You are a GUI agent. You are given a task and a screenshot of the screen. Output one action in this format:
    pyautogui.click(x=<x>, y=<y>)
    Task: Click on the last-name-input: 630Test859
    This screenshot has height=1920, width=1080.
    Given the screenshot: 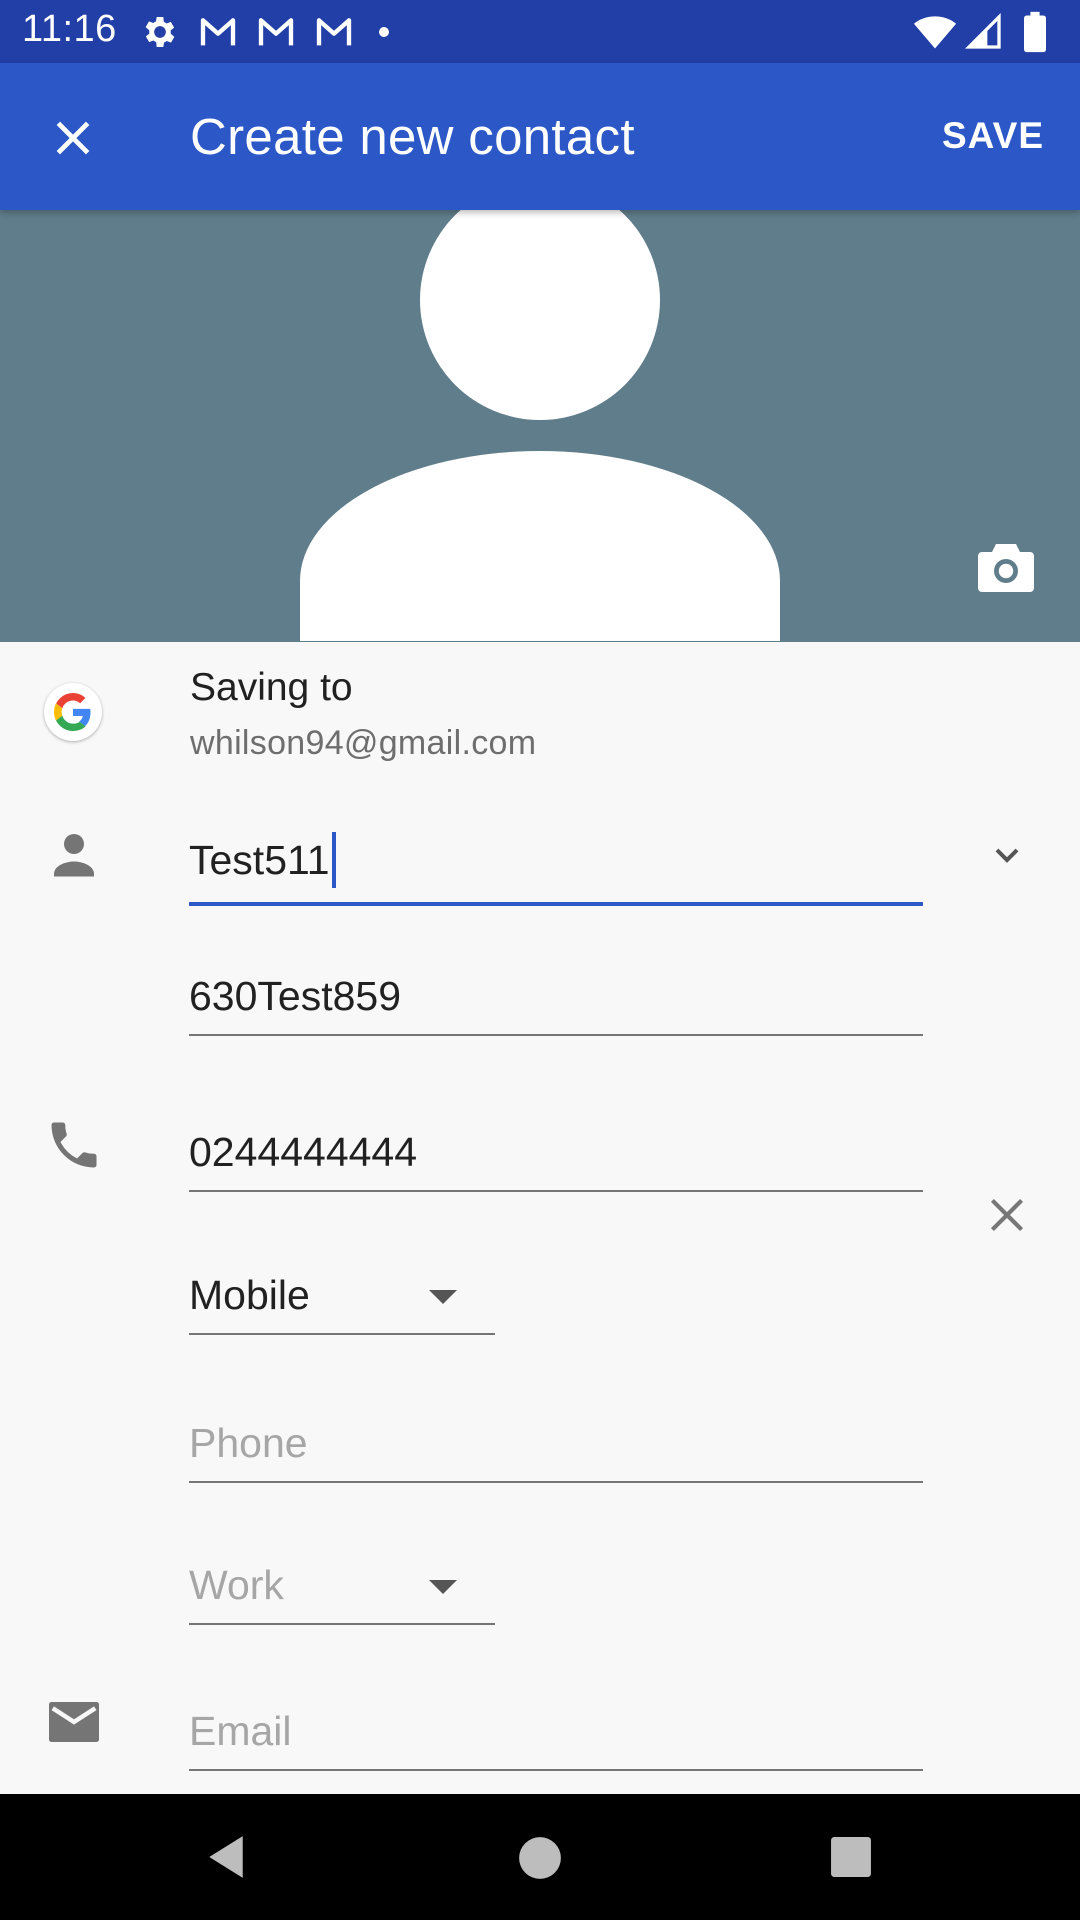 What is the action you would take?
    pyautogui.click(x=556, y=997)
    